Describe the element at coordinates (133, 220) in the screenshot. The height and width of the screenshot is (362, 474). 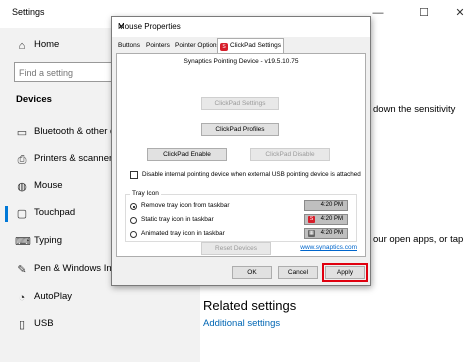
I see `radio-static-tray-icon` at that location.